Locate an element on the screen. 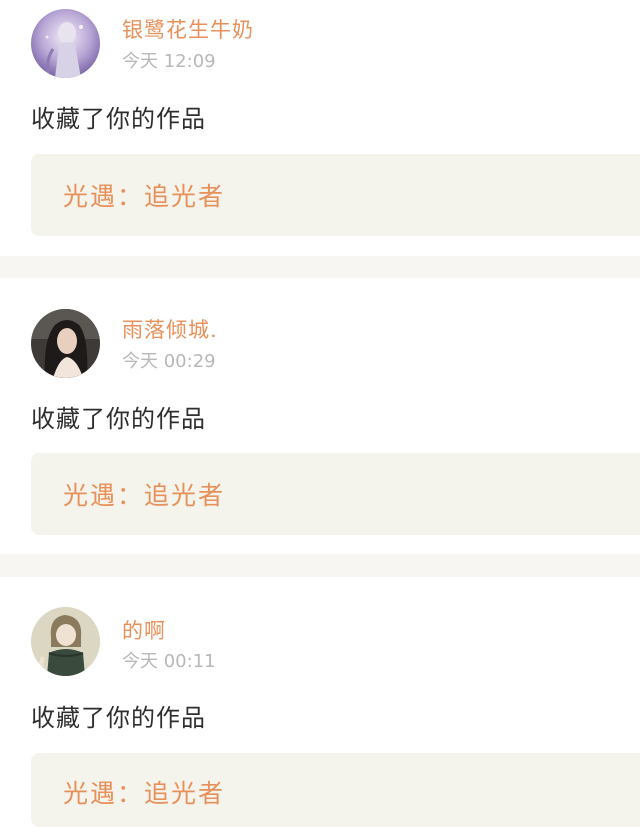  username: 的啊 is located at coordinates (144, 630).